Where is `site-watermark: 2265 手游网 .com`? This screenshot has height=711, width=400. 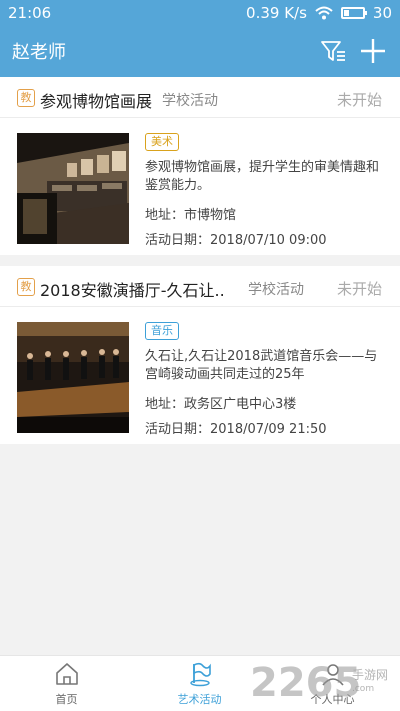 site-watermark: 2265 手游网 .com is located at coordinates (325, 685).